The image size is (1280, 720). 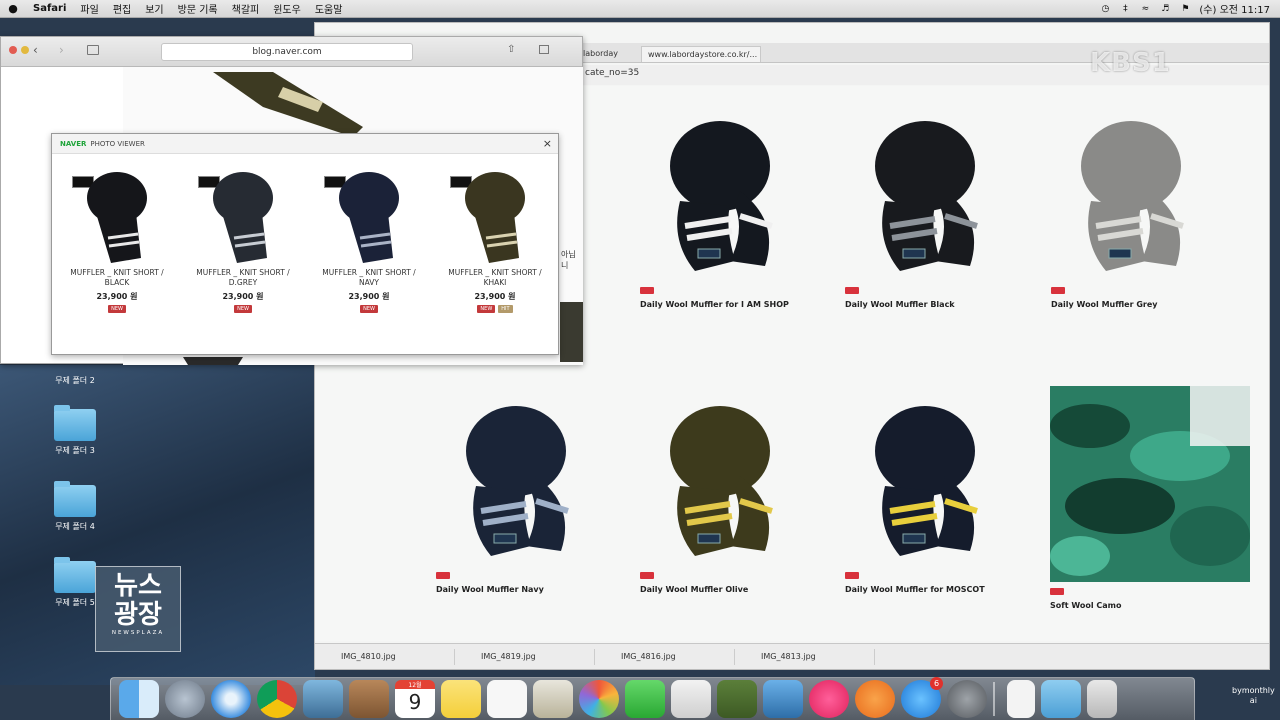 I want to click on product-card: Daily Wool Muffler for MOSCOT, so click(x=940, y=495).